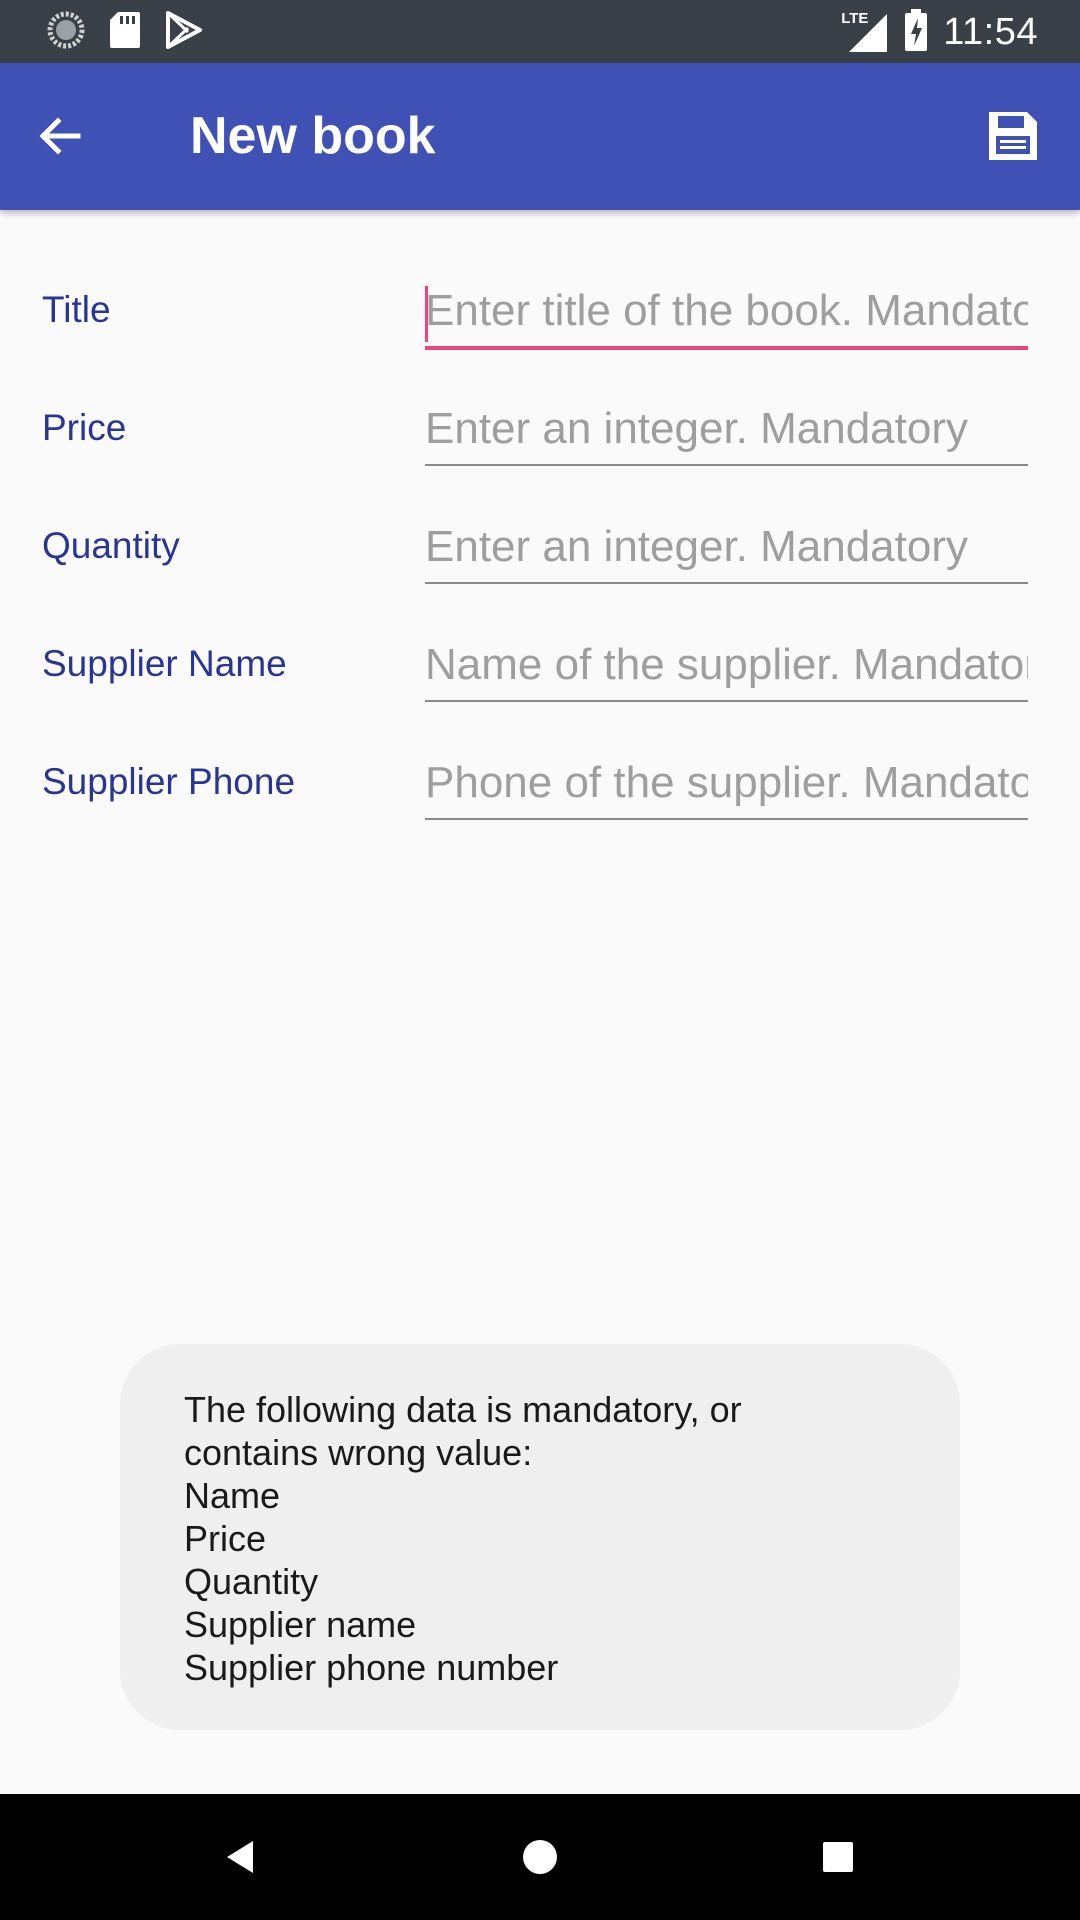  What do you see at coordinates (540, 515) in the screenshot?
I see `form-row-quantity: Quantity` at bounding box center [540, 515].